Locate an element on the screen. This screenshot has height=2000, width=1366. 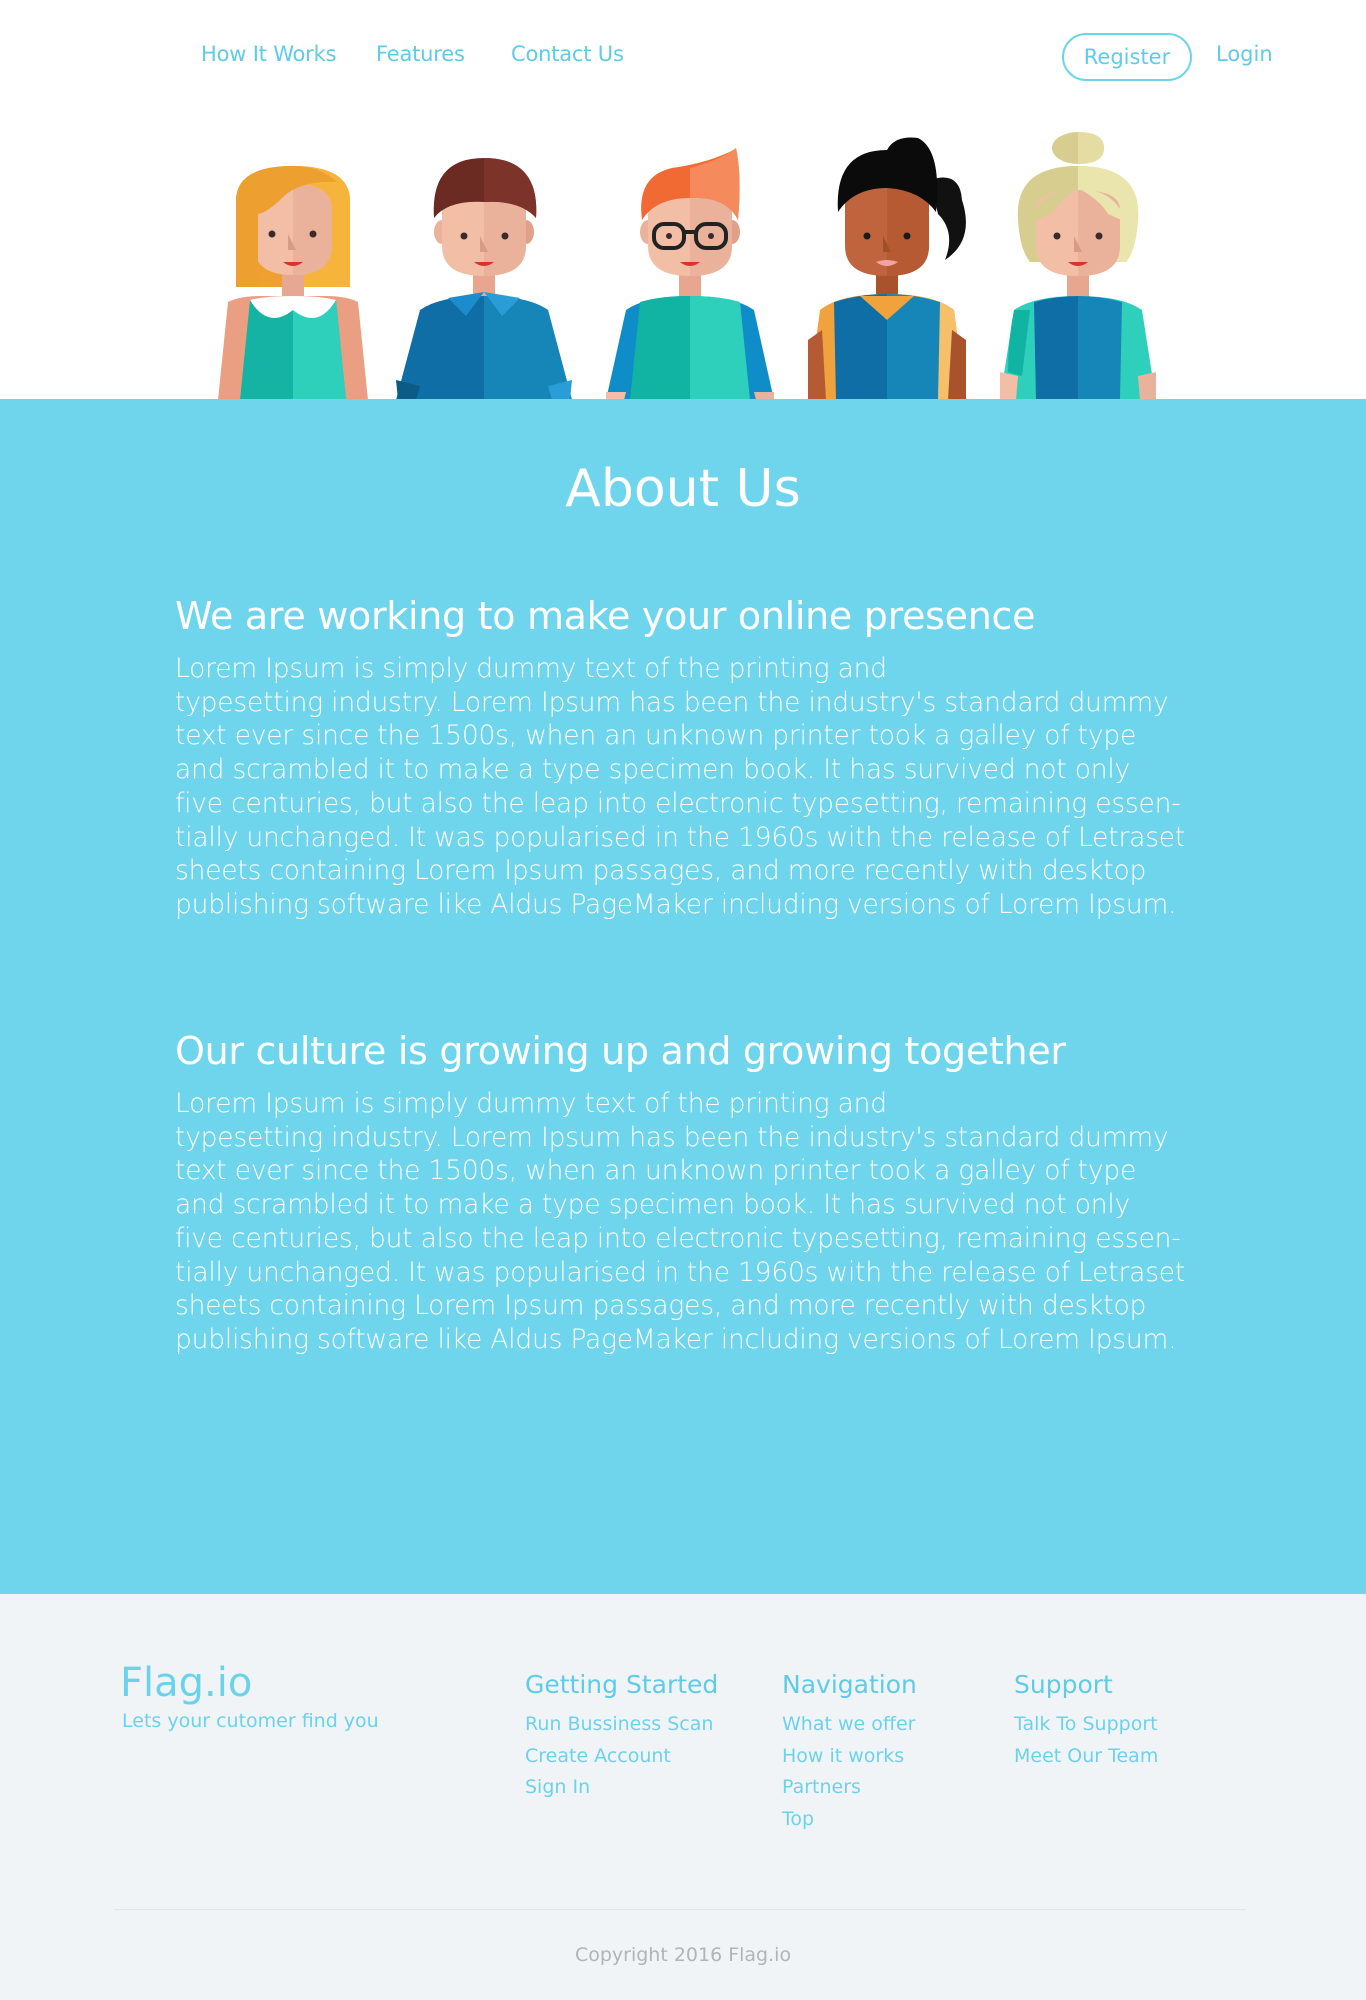
copyright-text: Copyright 2016 Flag.io is located at coordinates (683, 1955).